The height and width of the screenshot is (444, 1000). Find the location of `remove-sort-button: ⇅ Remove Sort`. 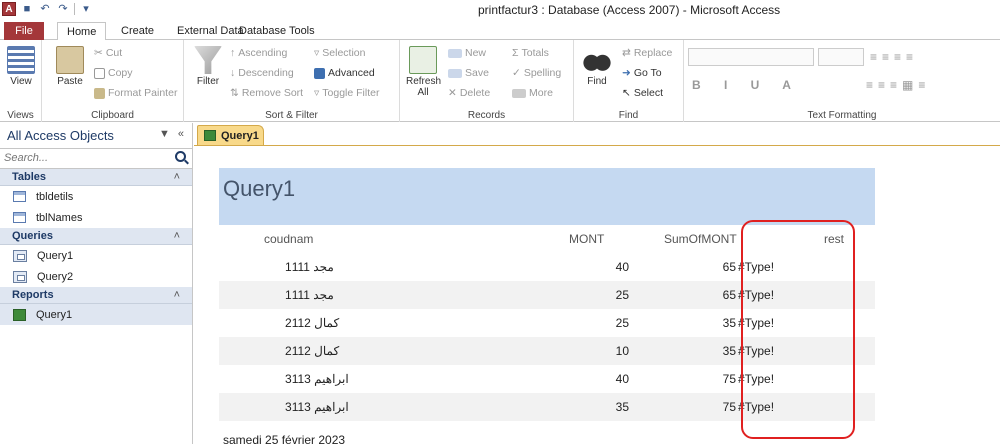

remove-sort-button: ⇅ Remove Sort is located at coordinates (266, 93).